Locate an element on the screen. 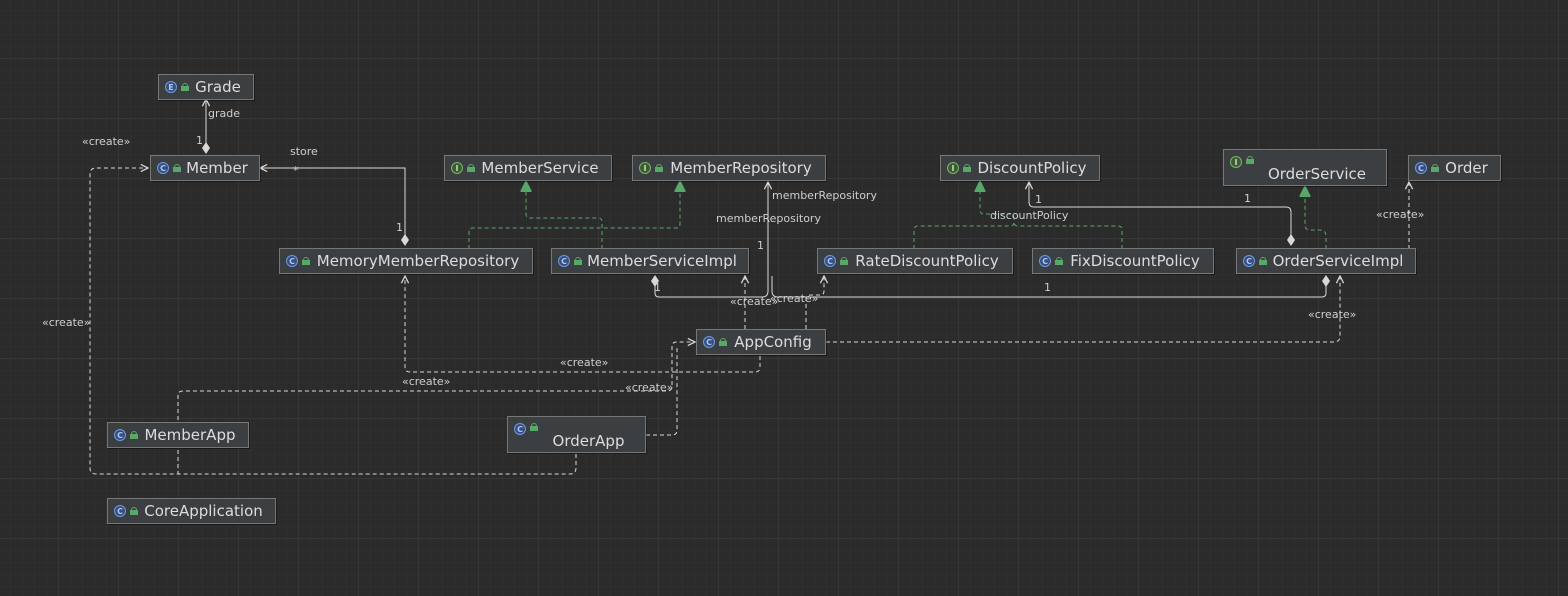 Image resolution: width=1568 pixels, height=596 pixels. edge-memoryrepo-realizes is located at coordinates (574, 215).